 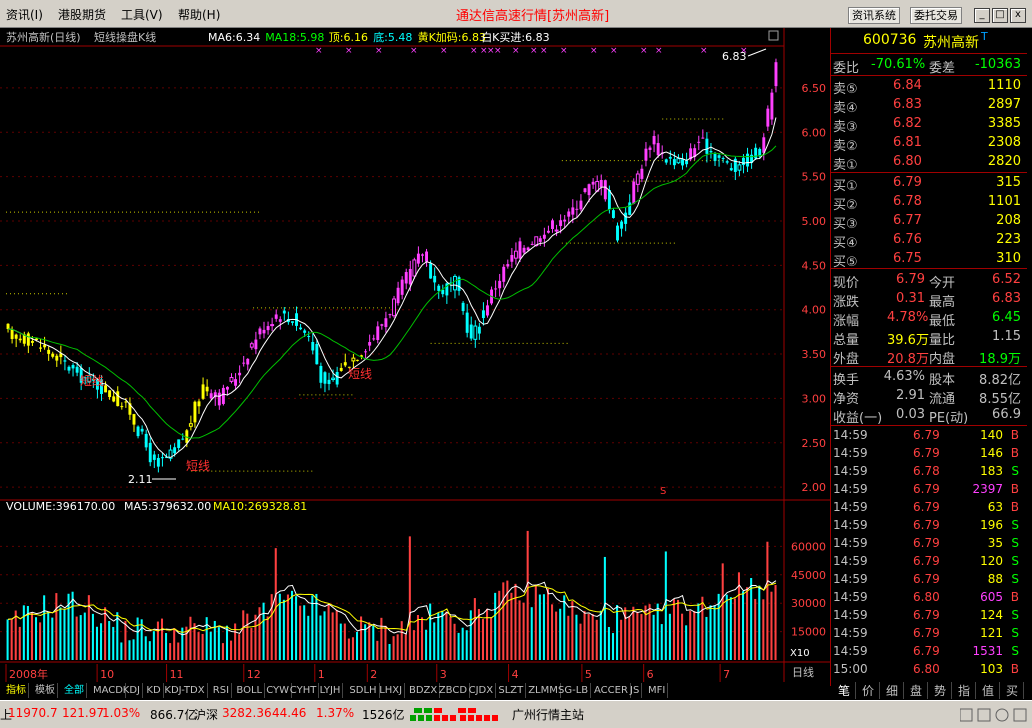 I want to click on tick-row: 14:59 6.80 605 B, so click(x=929, y=598).